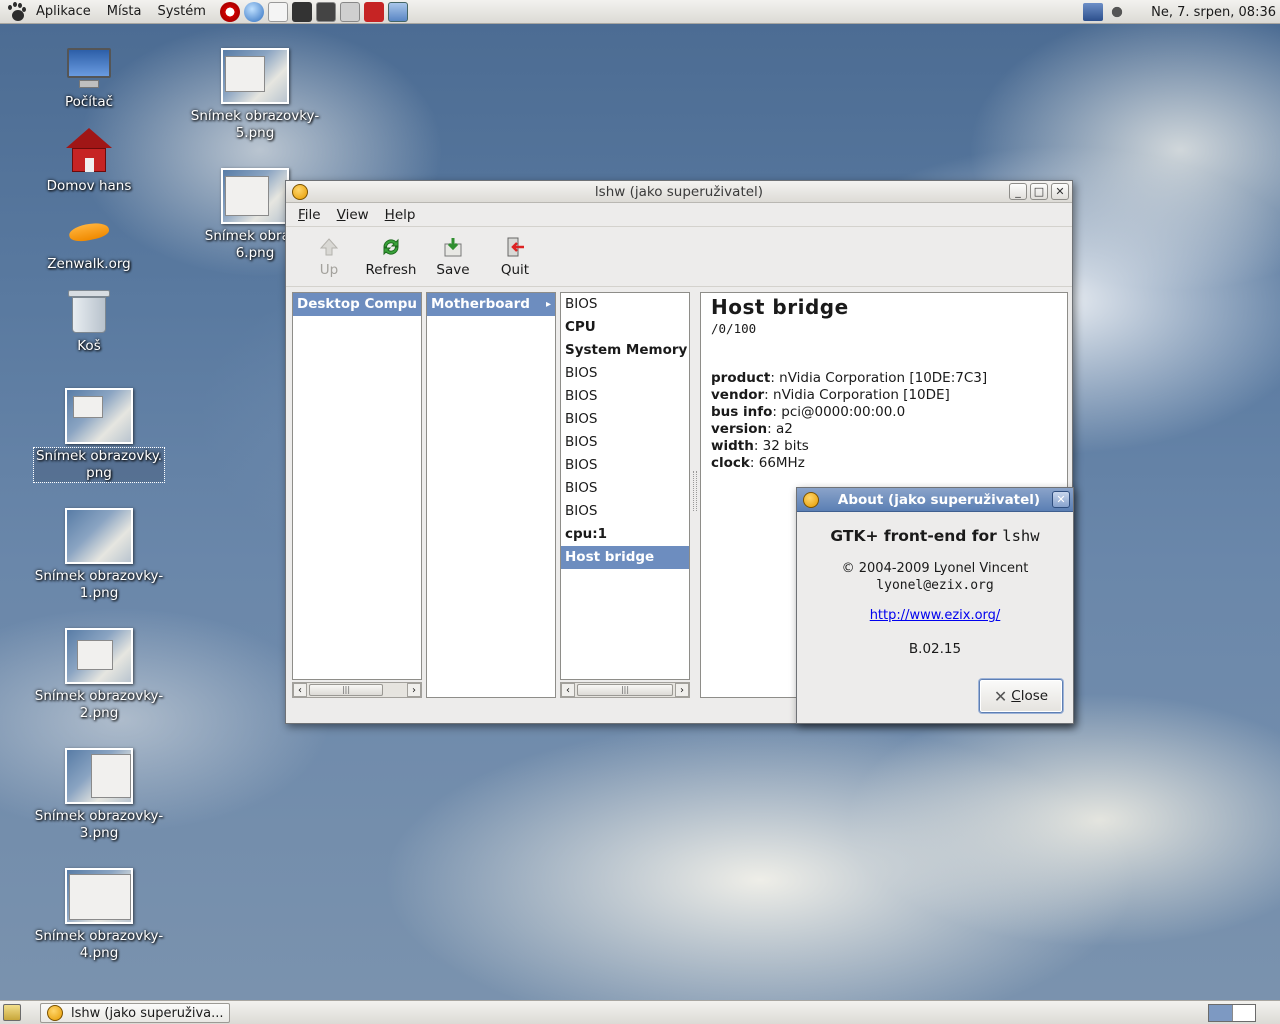 This screenshot has height=1024, width=1280. I want to click on terminal-icon, so click(325, 11).